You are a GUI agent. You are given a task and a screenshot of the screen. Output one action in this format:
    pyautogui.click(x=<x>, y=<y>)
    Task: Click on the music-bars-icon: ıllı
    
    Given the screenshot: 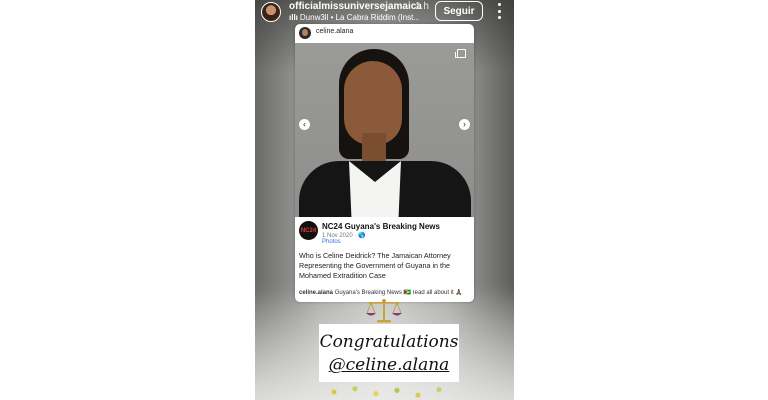 What is the action you would take?
    pyautogui.click(x=293, y=17)
    